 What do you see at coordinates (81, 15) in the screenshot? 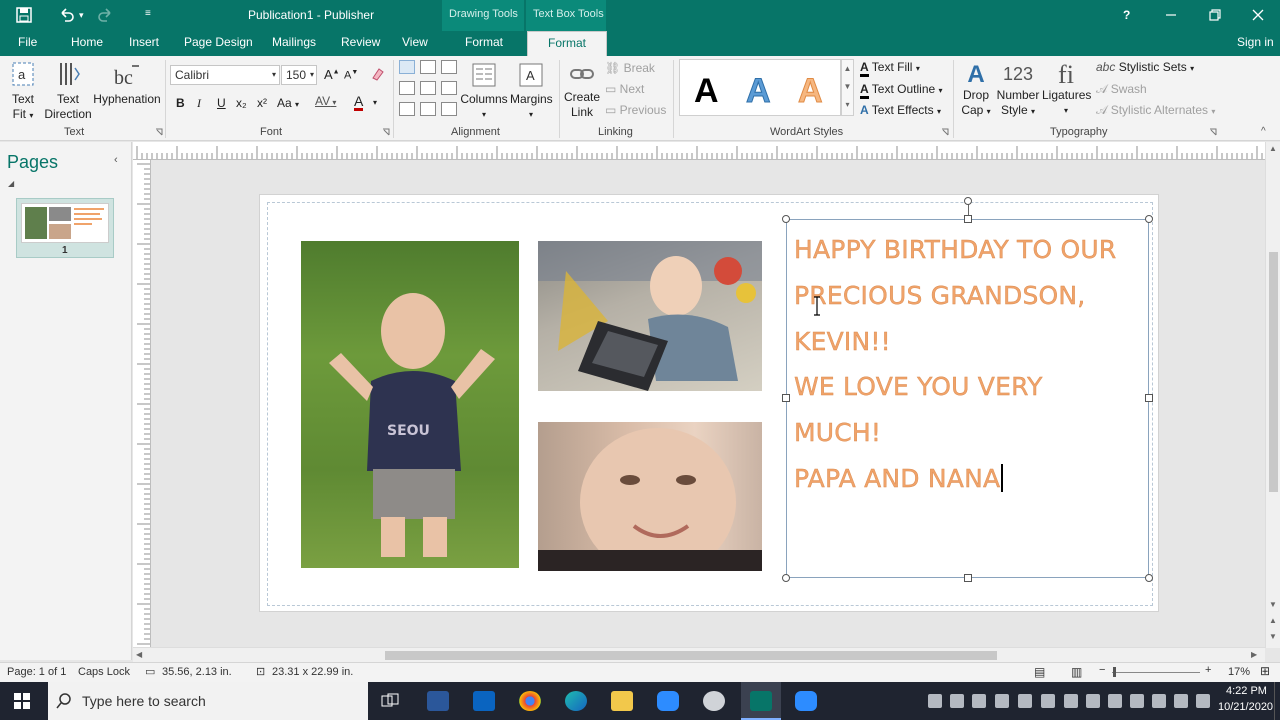
I see `undo-dropdown-icon: ▾` at bounding box center [81, 15].